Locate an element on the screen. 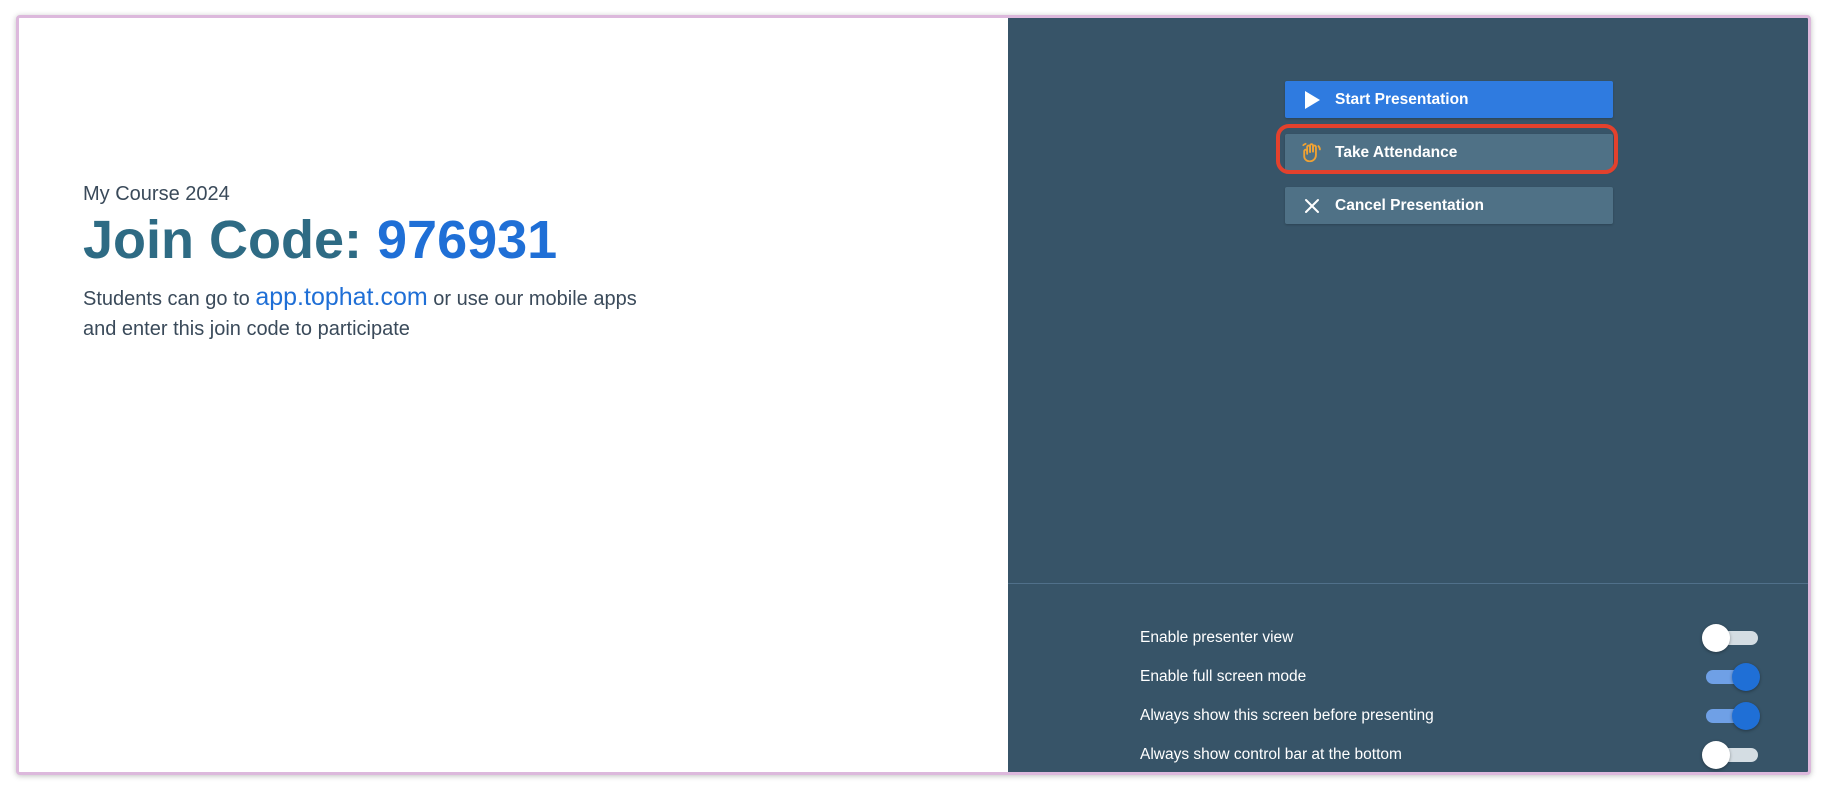  close-icon is located at coordinates (1312, 206).